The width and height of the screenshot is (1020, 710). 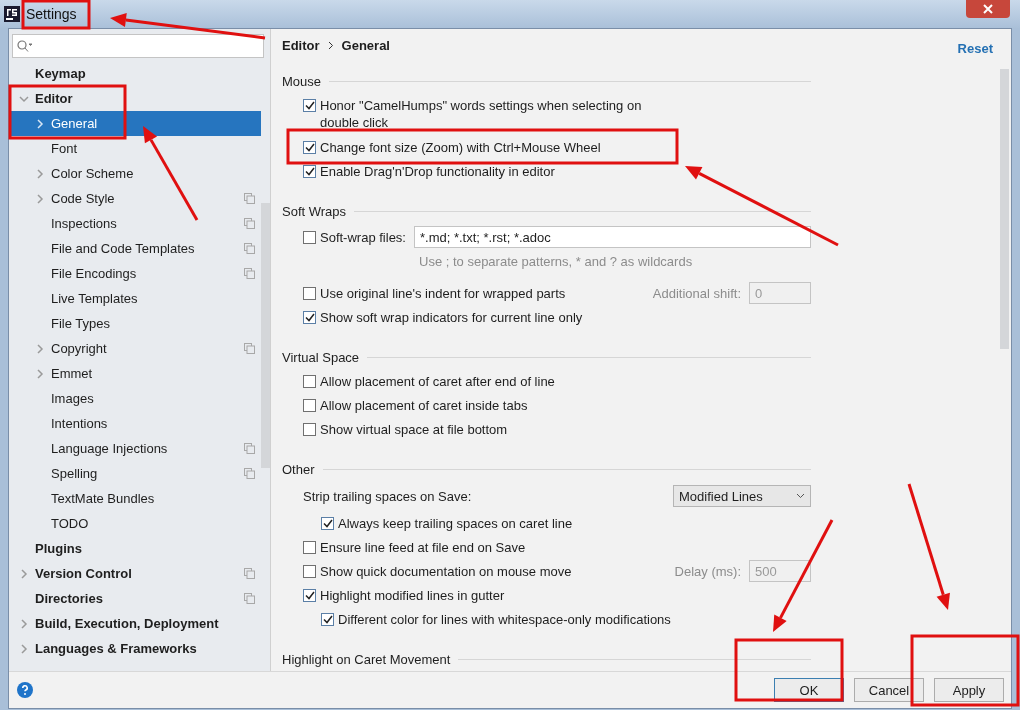 I want to click on section-title: Virtual Space, so click(x=321, y=357).